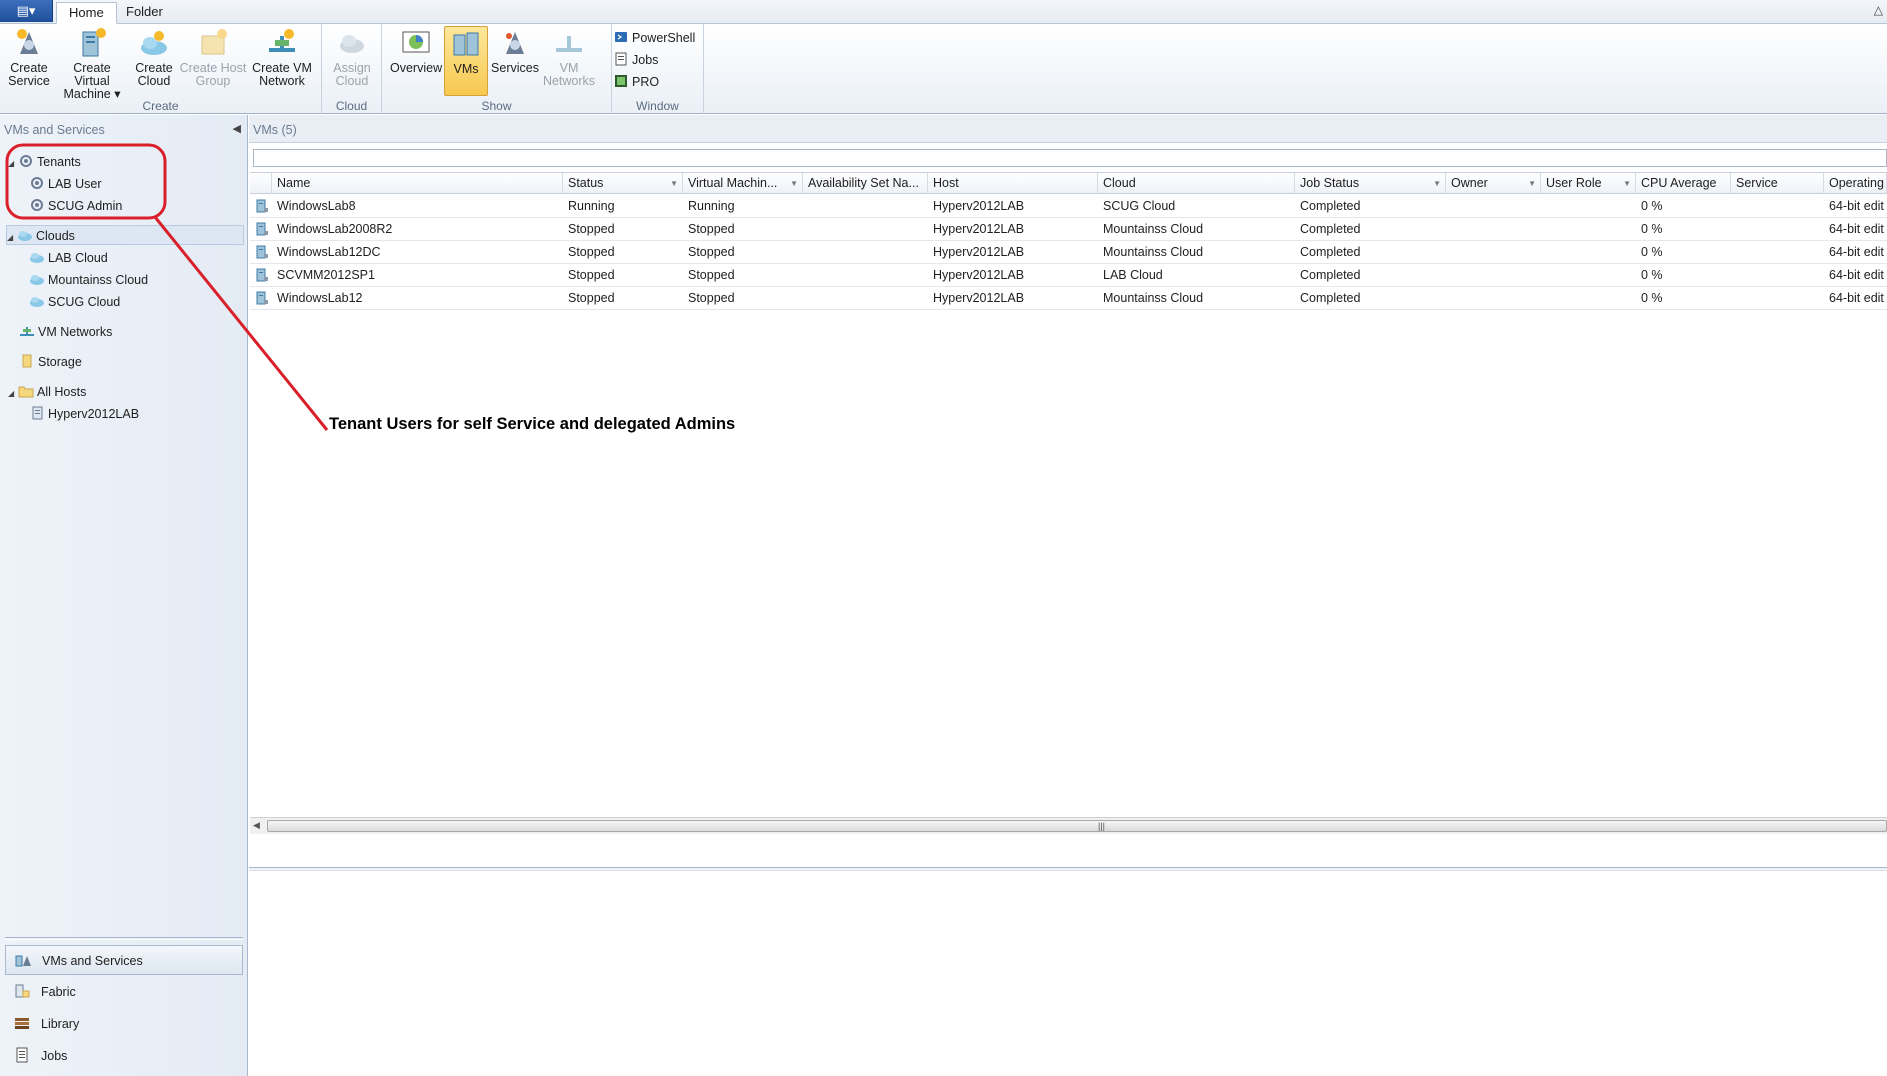  I want to click on collapse-pane-icon: ◀, so click(237, 128).